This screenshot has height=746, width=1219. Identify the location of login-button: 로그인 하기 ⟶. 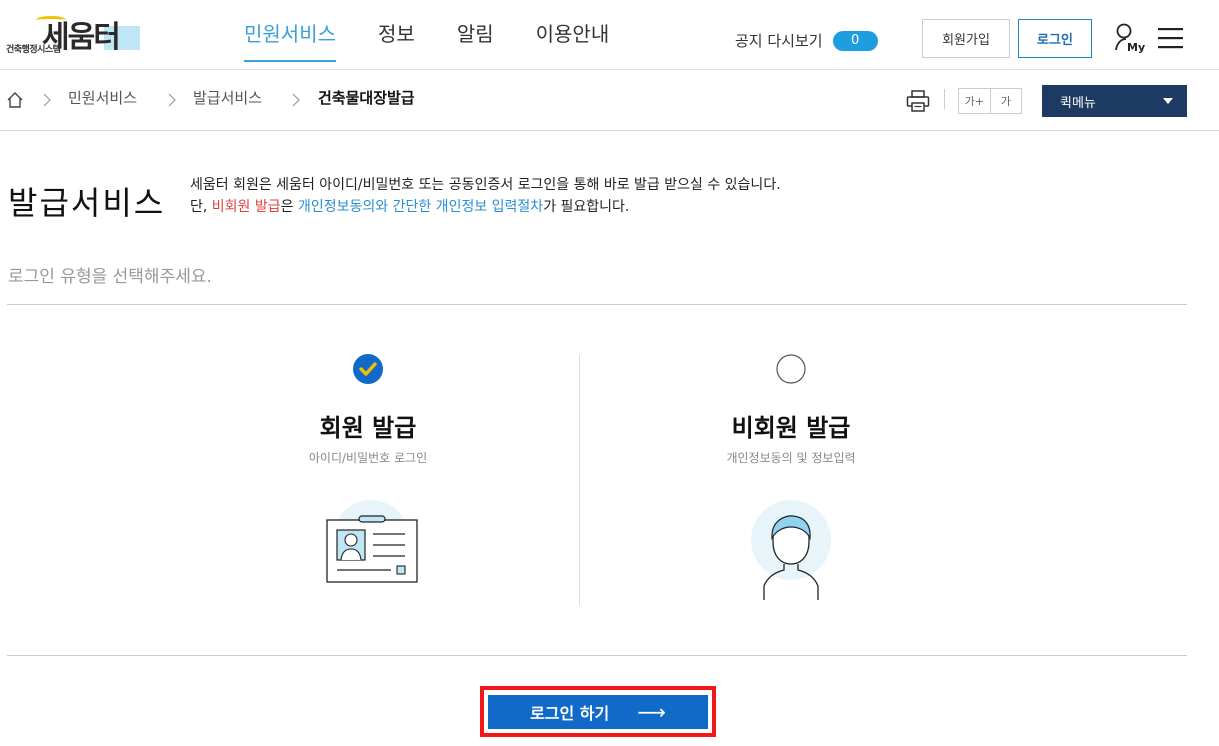
(598, 712).